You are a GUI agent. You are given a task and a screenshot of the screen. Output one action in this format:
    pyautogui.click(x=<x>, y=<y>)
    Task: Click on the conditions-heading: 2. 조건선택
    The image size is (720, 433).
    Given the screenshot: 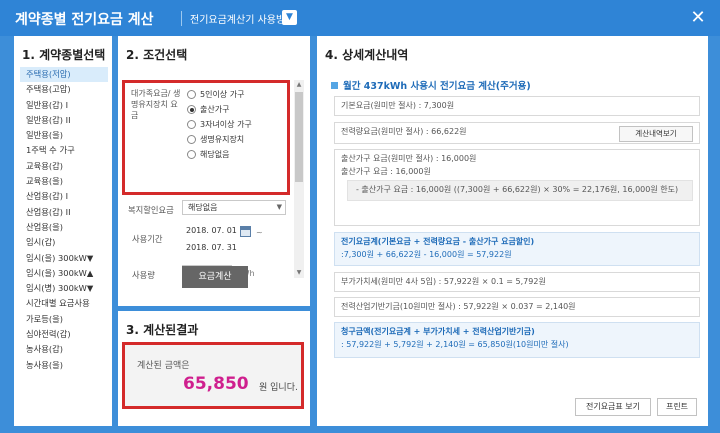 What is the action you would take?
    pyautogui.click(x=157, y=55)
    